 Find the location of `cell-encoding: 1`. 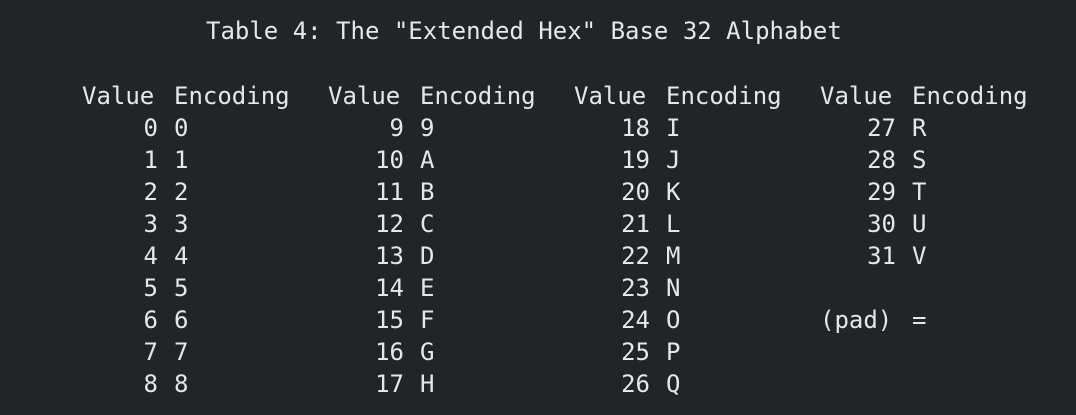

cell-encoding: 1 is located at coordinates (181, 160).